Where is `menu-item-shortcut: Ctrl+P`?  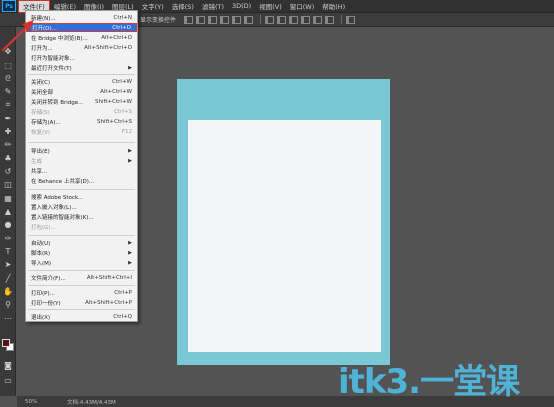 menu-item-shortcut: Ctrl+P is located at coordinates (123, 292).